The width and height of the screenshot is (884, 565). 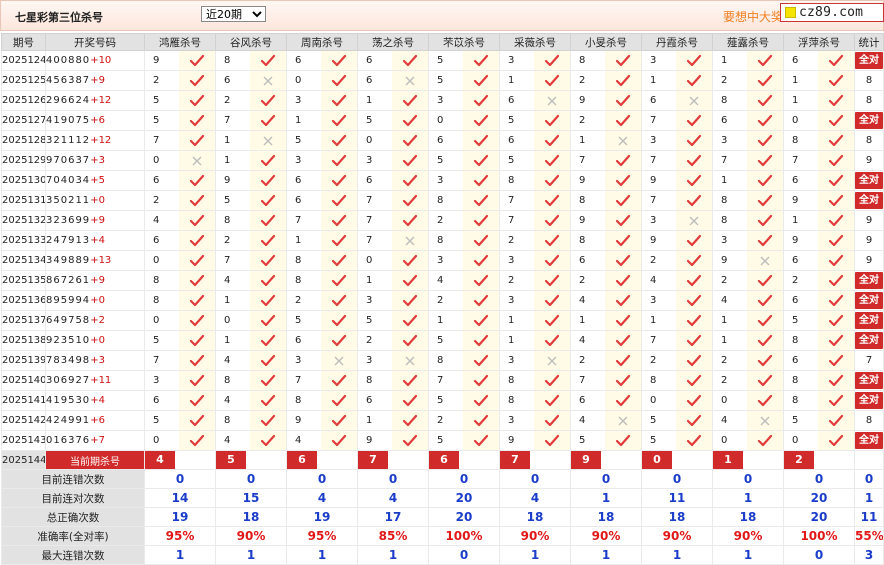 What do you see at coordinates (97, 280) in the screenshot?
I see `draw-sum: +9` at bounding box center [97, 280].